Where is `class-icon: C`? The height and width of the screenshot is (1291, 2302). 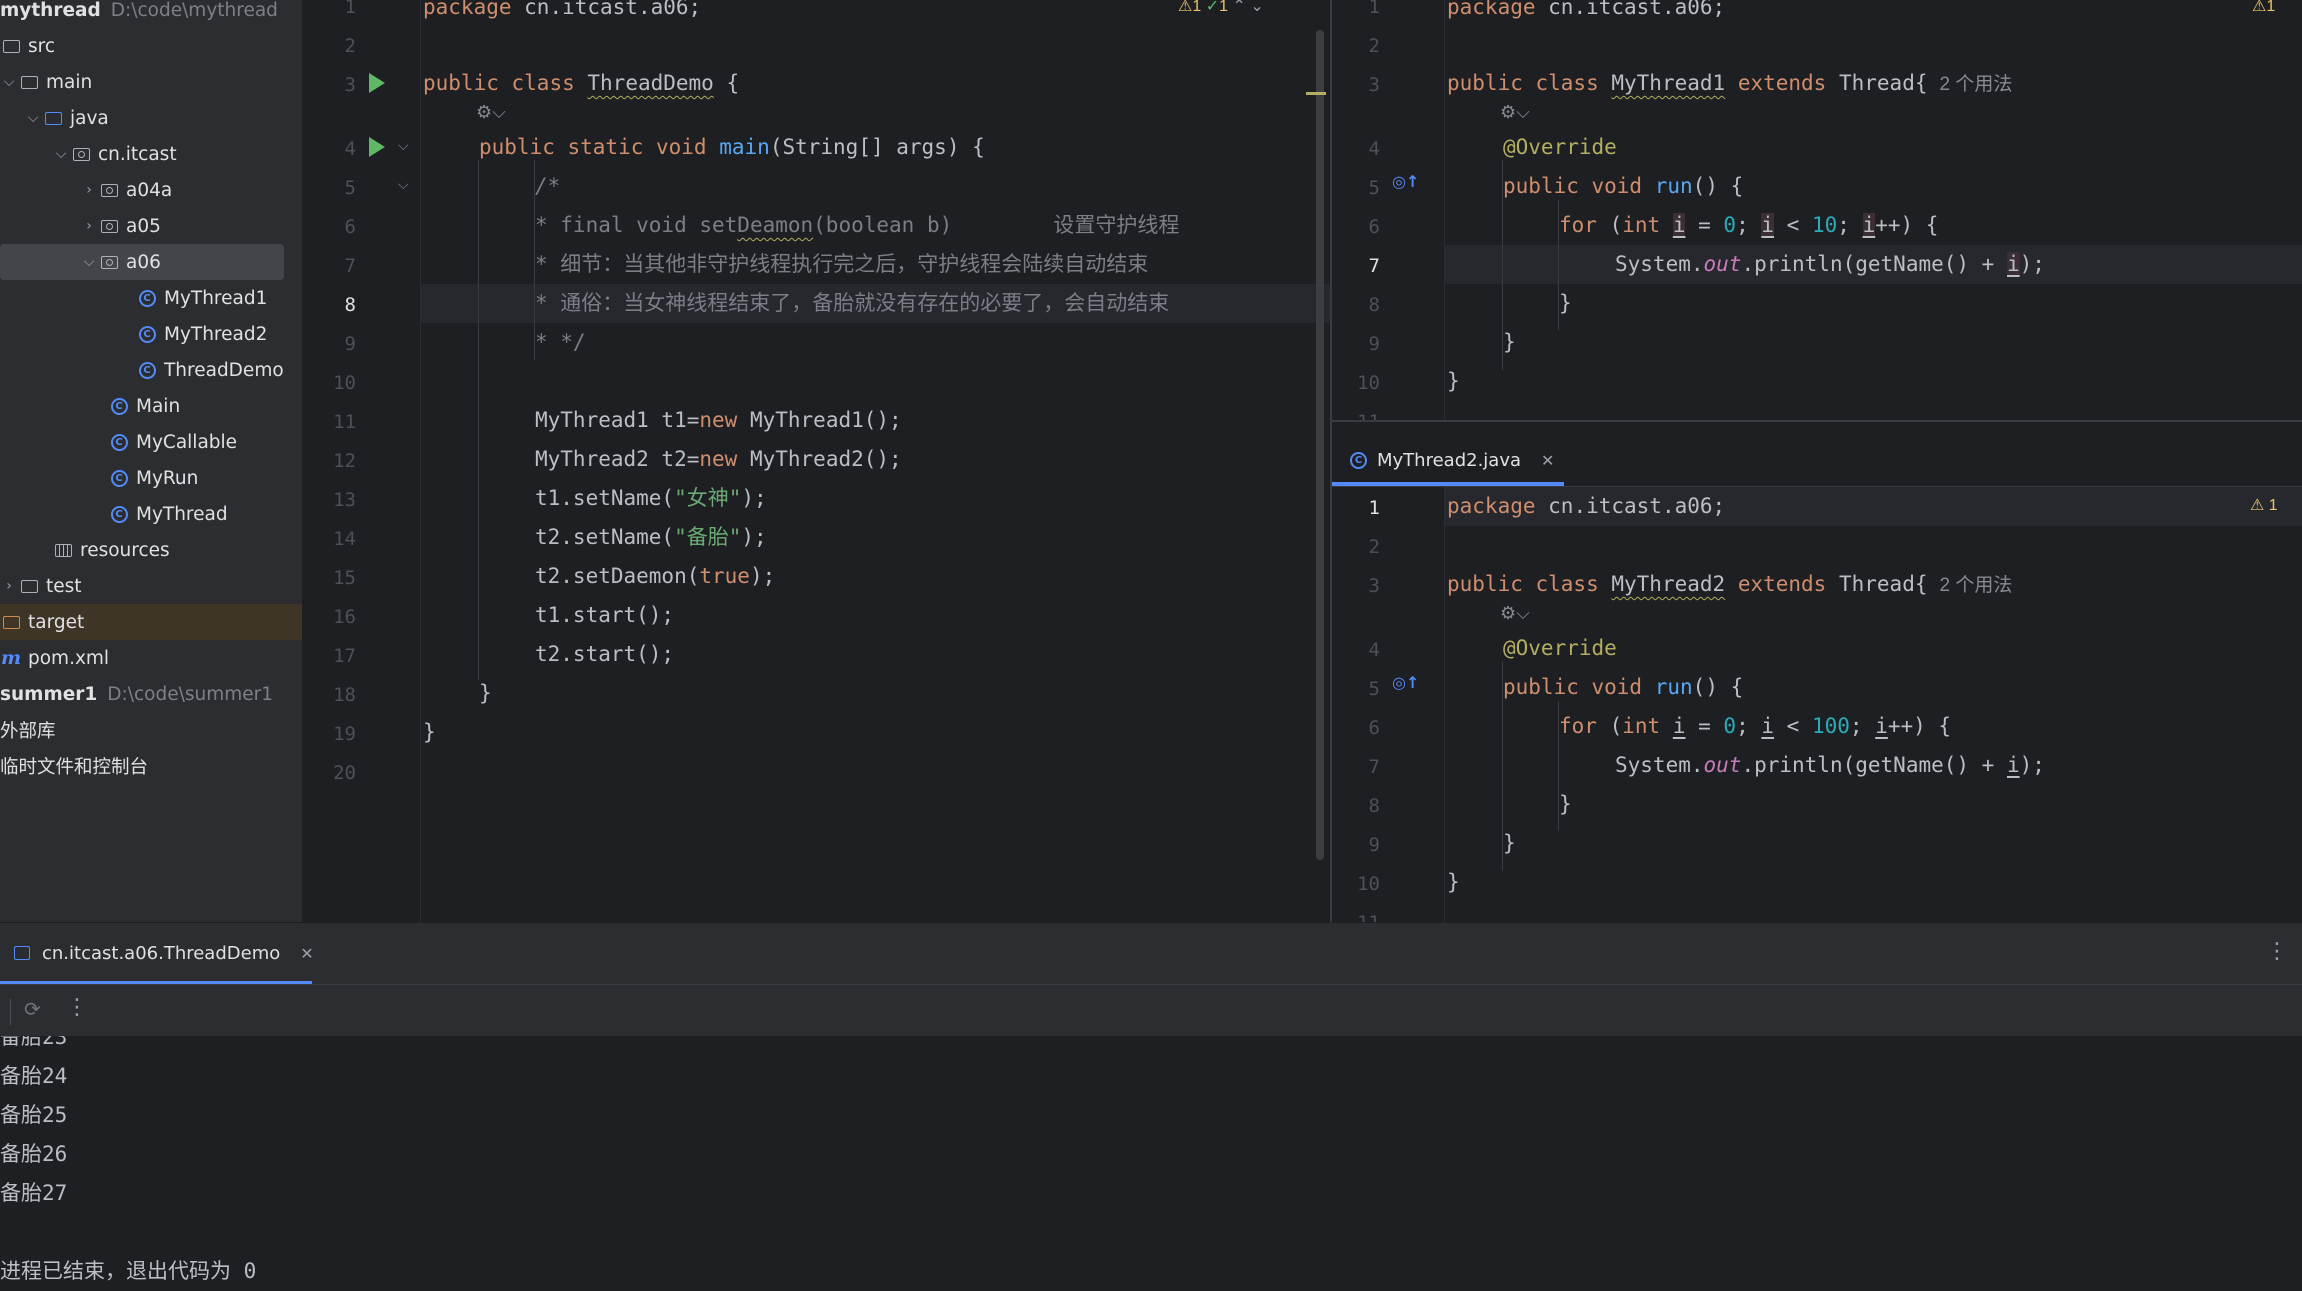
class-icon: C is located at coordinates (147, 298).